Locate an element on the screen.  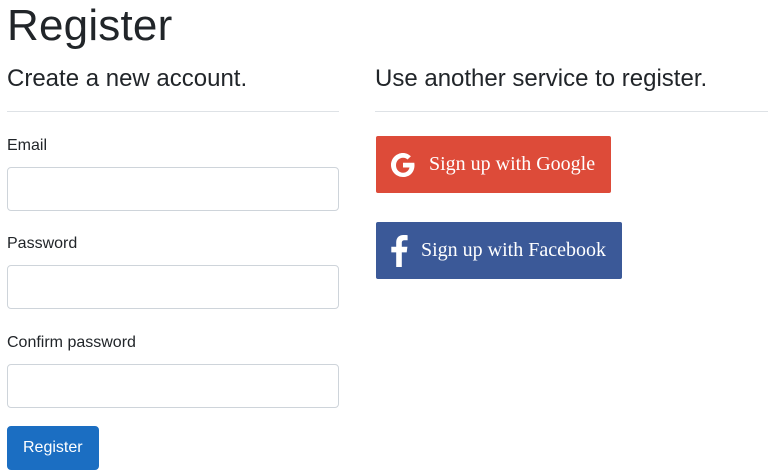
confirm-password-field is located at coordinates (173, 386).